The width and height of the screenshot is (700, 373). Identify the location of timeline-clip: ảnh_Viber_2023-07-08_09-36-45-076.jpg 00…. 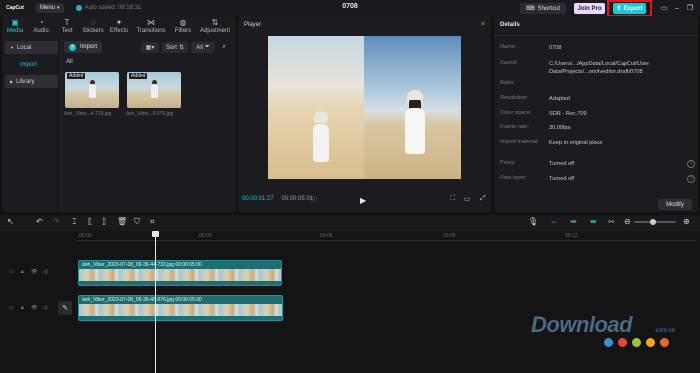
(180, 308).